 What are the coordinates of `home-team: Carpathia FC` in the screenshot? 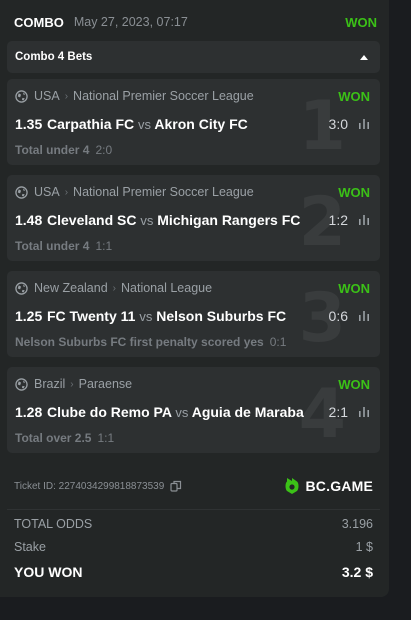 It's located at (91, 124).